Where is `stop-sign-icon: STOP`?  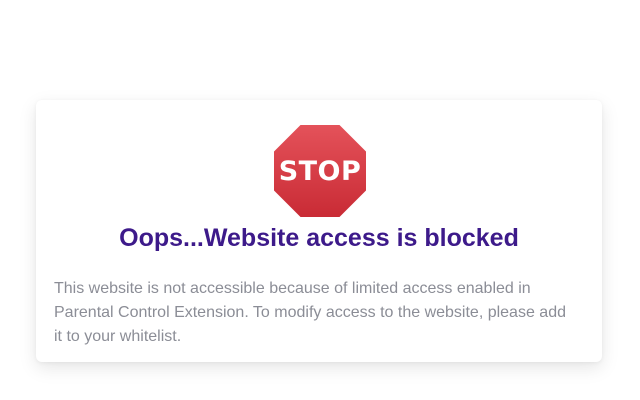 stop-sign-icon: STOP is located at coordinates (320, 171).